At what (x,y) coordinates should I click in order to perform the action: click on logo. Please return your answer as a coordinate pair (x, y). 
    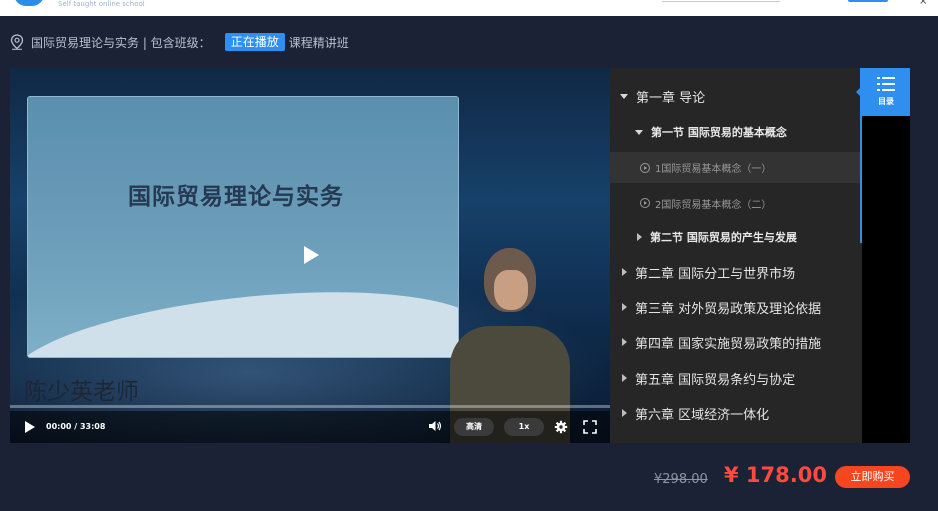
    Looking at the image, I should click on (29, 3).